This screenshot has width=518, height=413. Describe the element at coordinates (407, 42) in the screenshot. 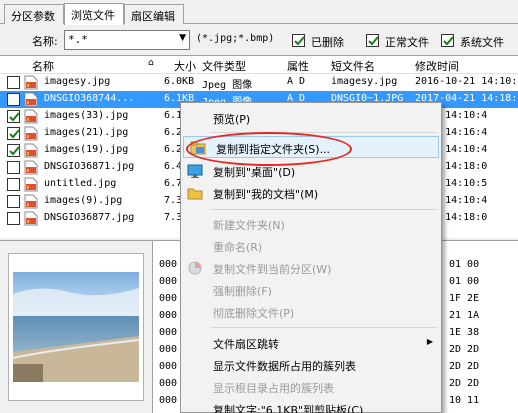

I see `normal-files-label: 正常文件` at that location.